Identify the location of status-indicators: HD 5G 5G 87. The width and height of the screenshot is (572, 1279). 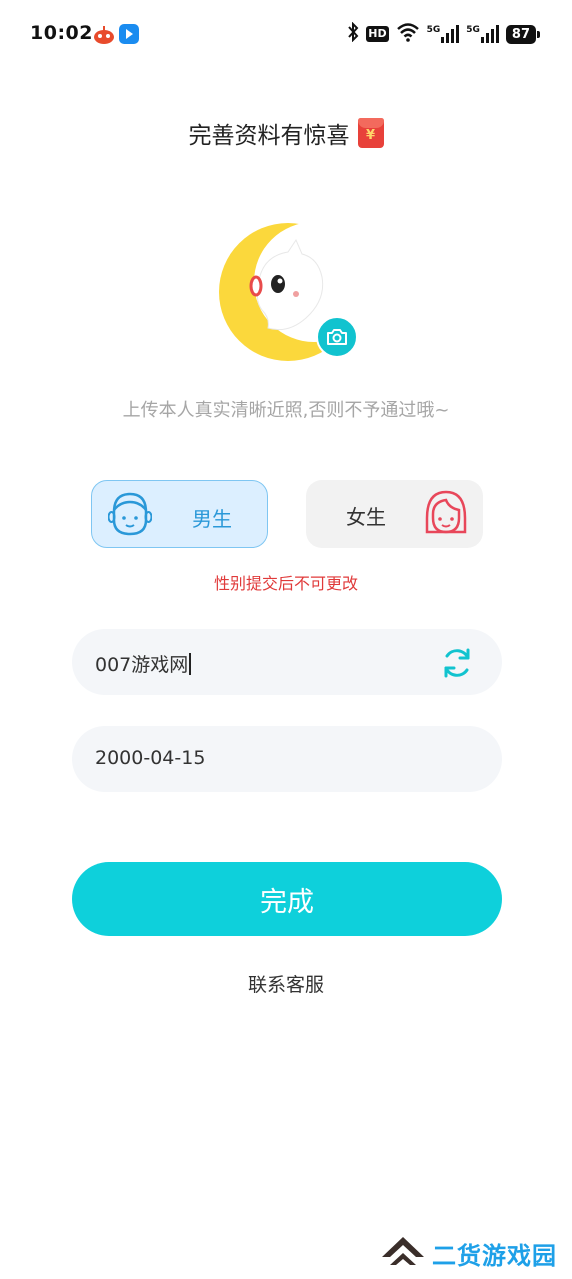
(444, 33).